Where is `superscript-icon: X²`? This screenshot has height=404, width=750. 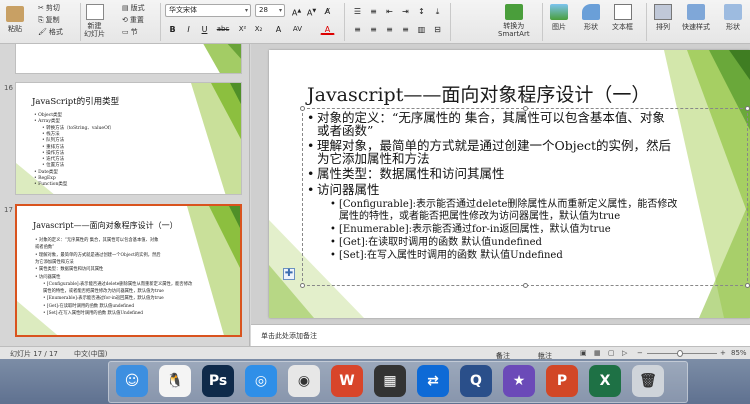 superscript-icon: X² is located at coordinates (242, 28).